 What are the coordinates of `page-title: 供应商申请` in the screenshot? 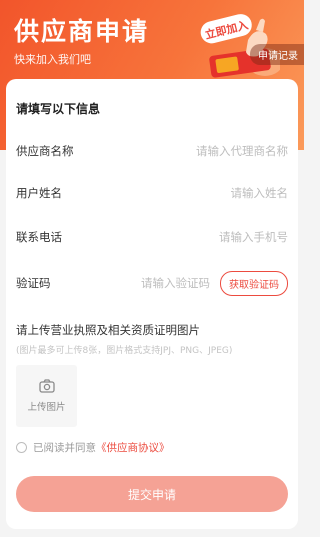 It's located at (82, 31).